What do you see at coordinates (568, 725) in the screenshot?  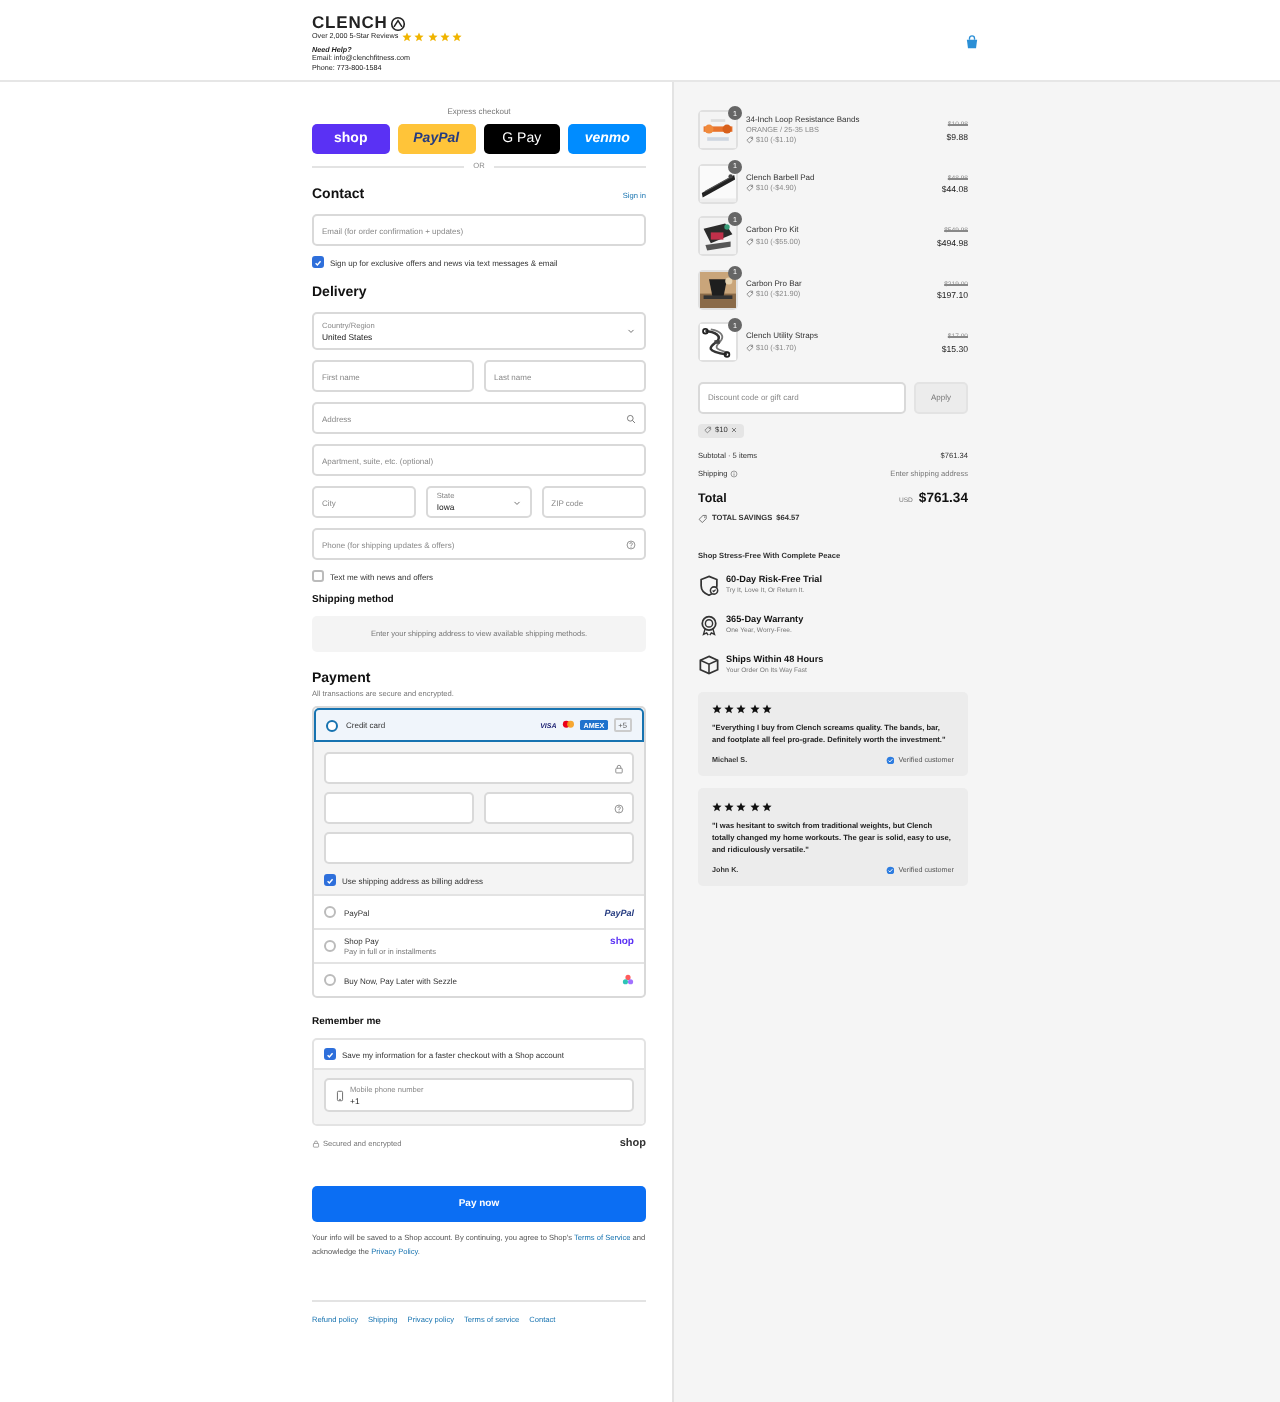 I see `mastercard-icon` at bounding box center [568, 725].